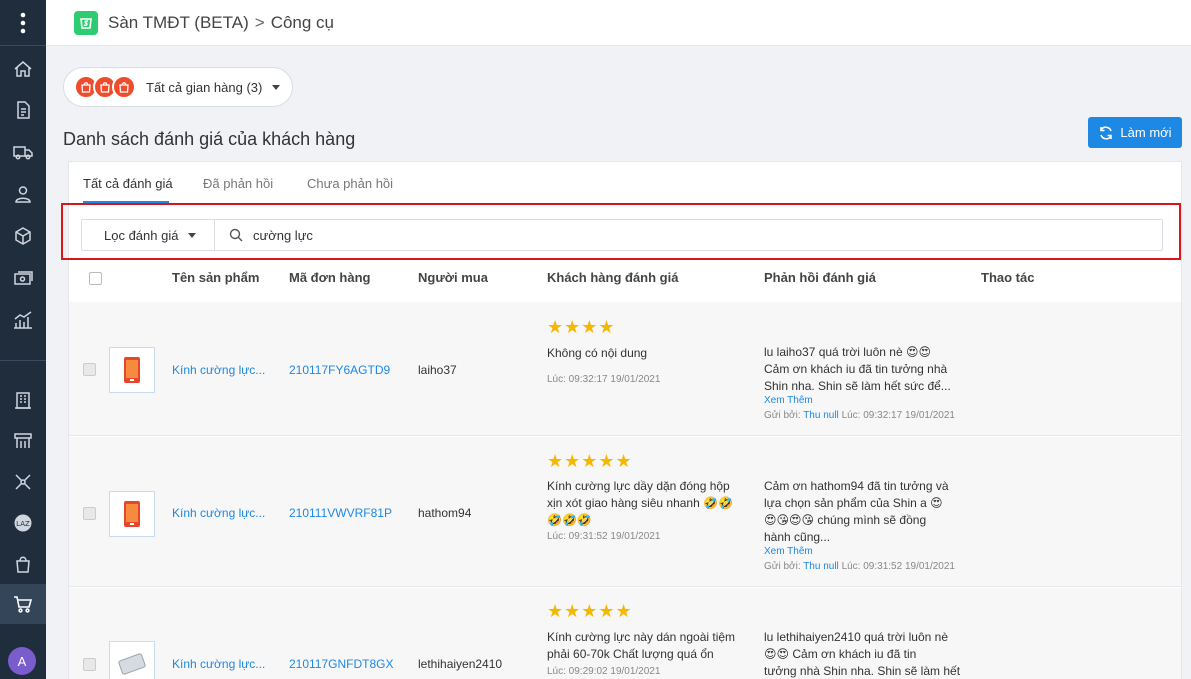 This screenshot has width=1191, height=679. Describe the element at coordinates (339, 370) in the screenshot. I see `order-id-link: 210117FY6AGTD9` at that location.